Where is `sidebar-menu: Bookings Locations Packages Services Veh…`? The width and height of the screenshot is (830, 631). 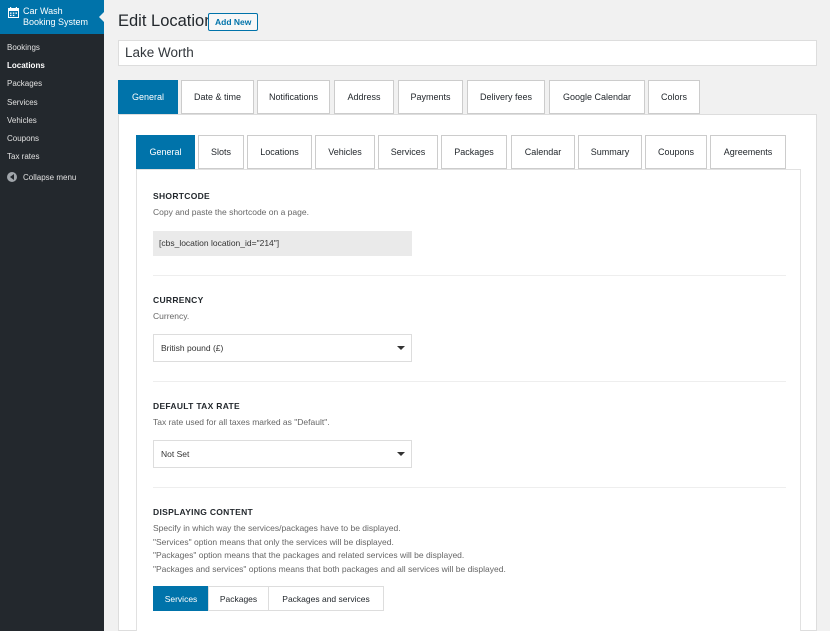
sidebar-menu: Bookings Locations Packages Services Veh… is located at coordinates (52, 100).